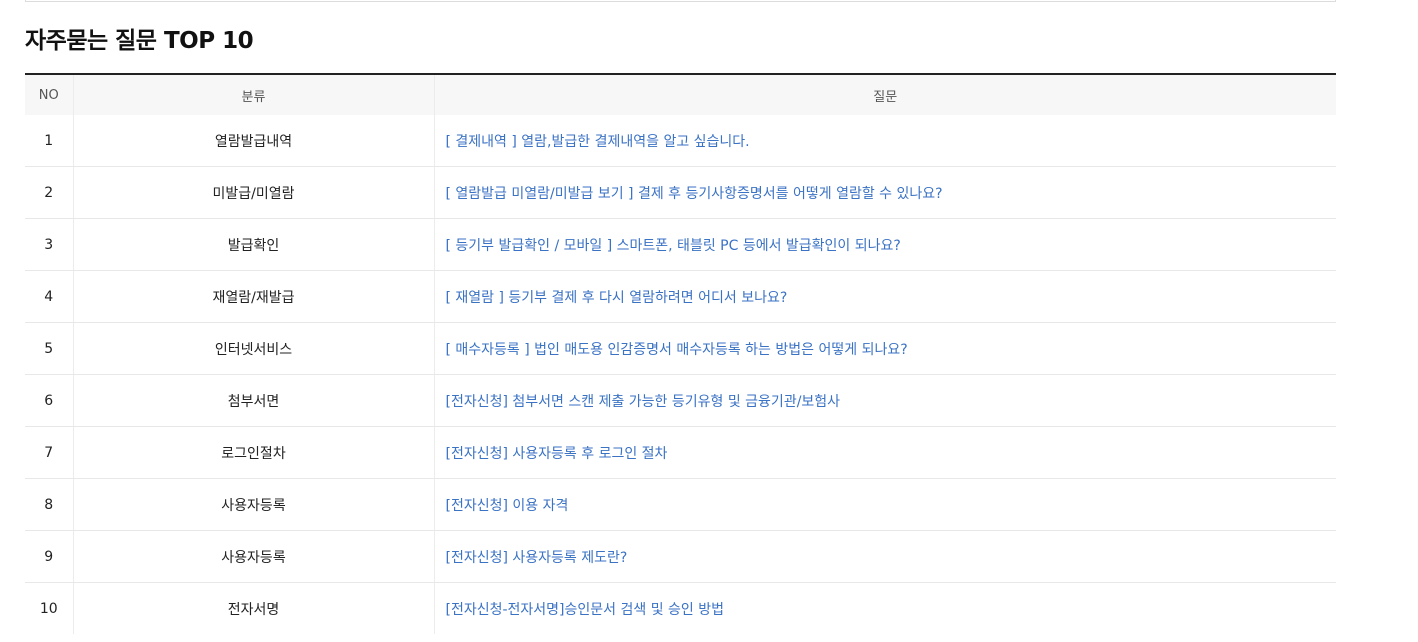 This screenshot has height=642, width=1418. I want to click on table-row: 9 사용자등록 [전자신청] 사용자등록 제도란?, so click(680, 556).